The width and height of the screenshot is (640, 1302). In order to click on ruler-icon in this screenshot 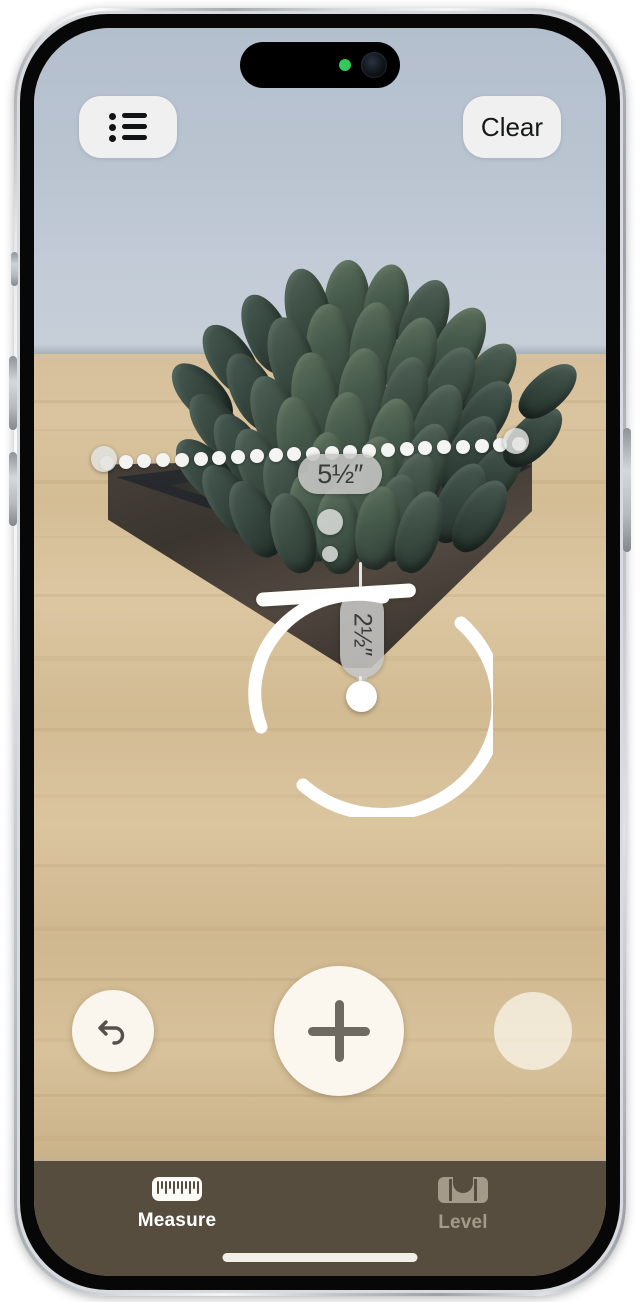, I will do `click(177, 1189)`.